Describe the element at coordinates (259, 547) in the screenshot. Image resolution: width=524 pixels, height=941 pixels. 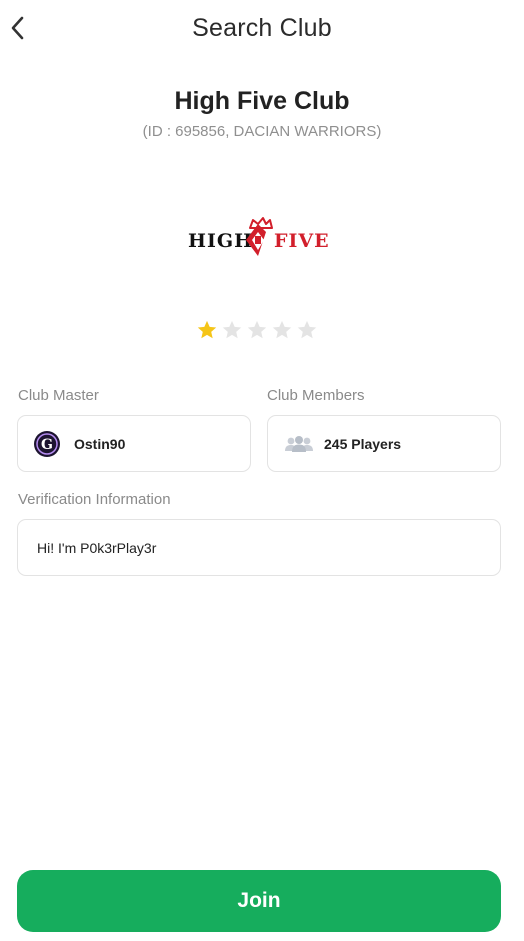
I see `verification-input: Hi! I'm P0k3rPlay3r` at that location.